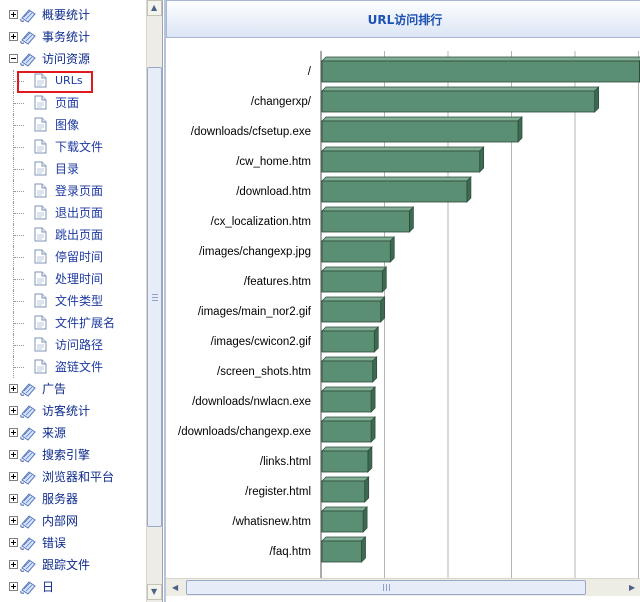 The width and height of the screenshot is (640, 602). I want to click on tree-node-8: 浏览器和平台, so click(73, 477).